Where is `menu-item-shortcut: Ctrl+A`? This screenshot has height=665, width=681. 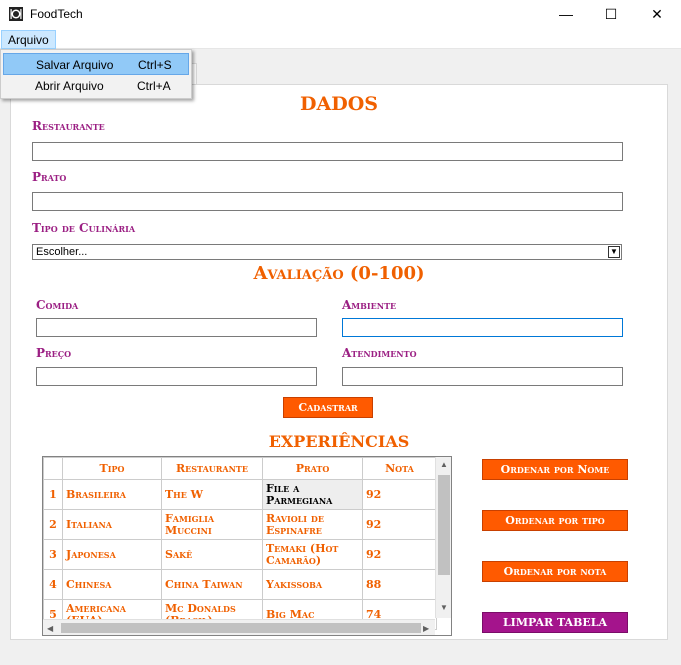
menu-item-shortcut: Ctrl+A is located at coordinates (154, 86).